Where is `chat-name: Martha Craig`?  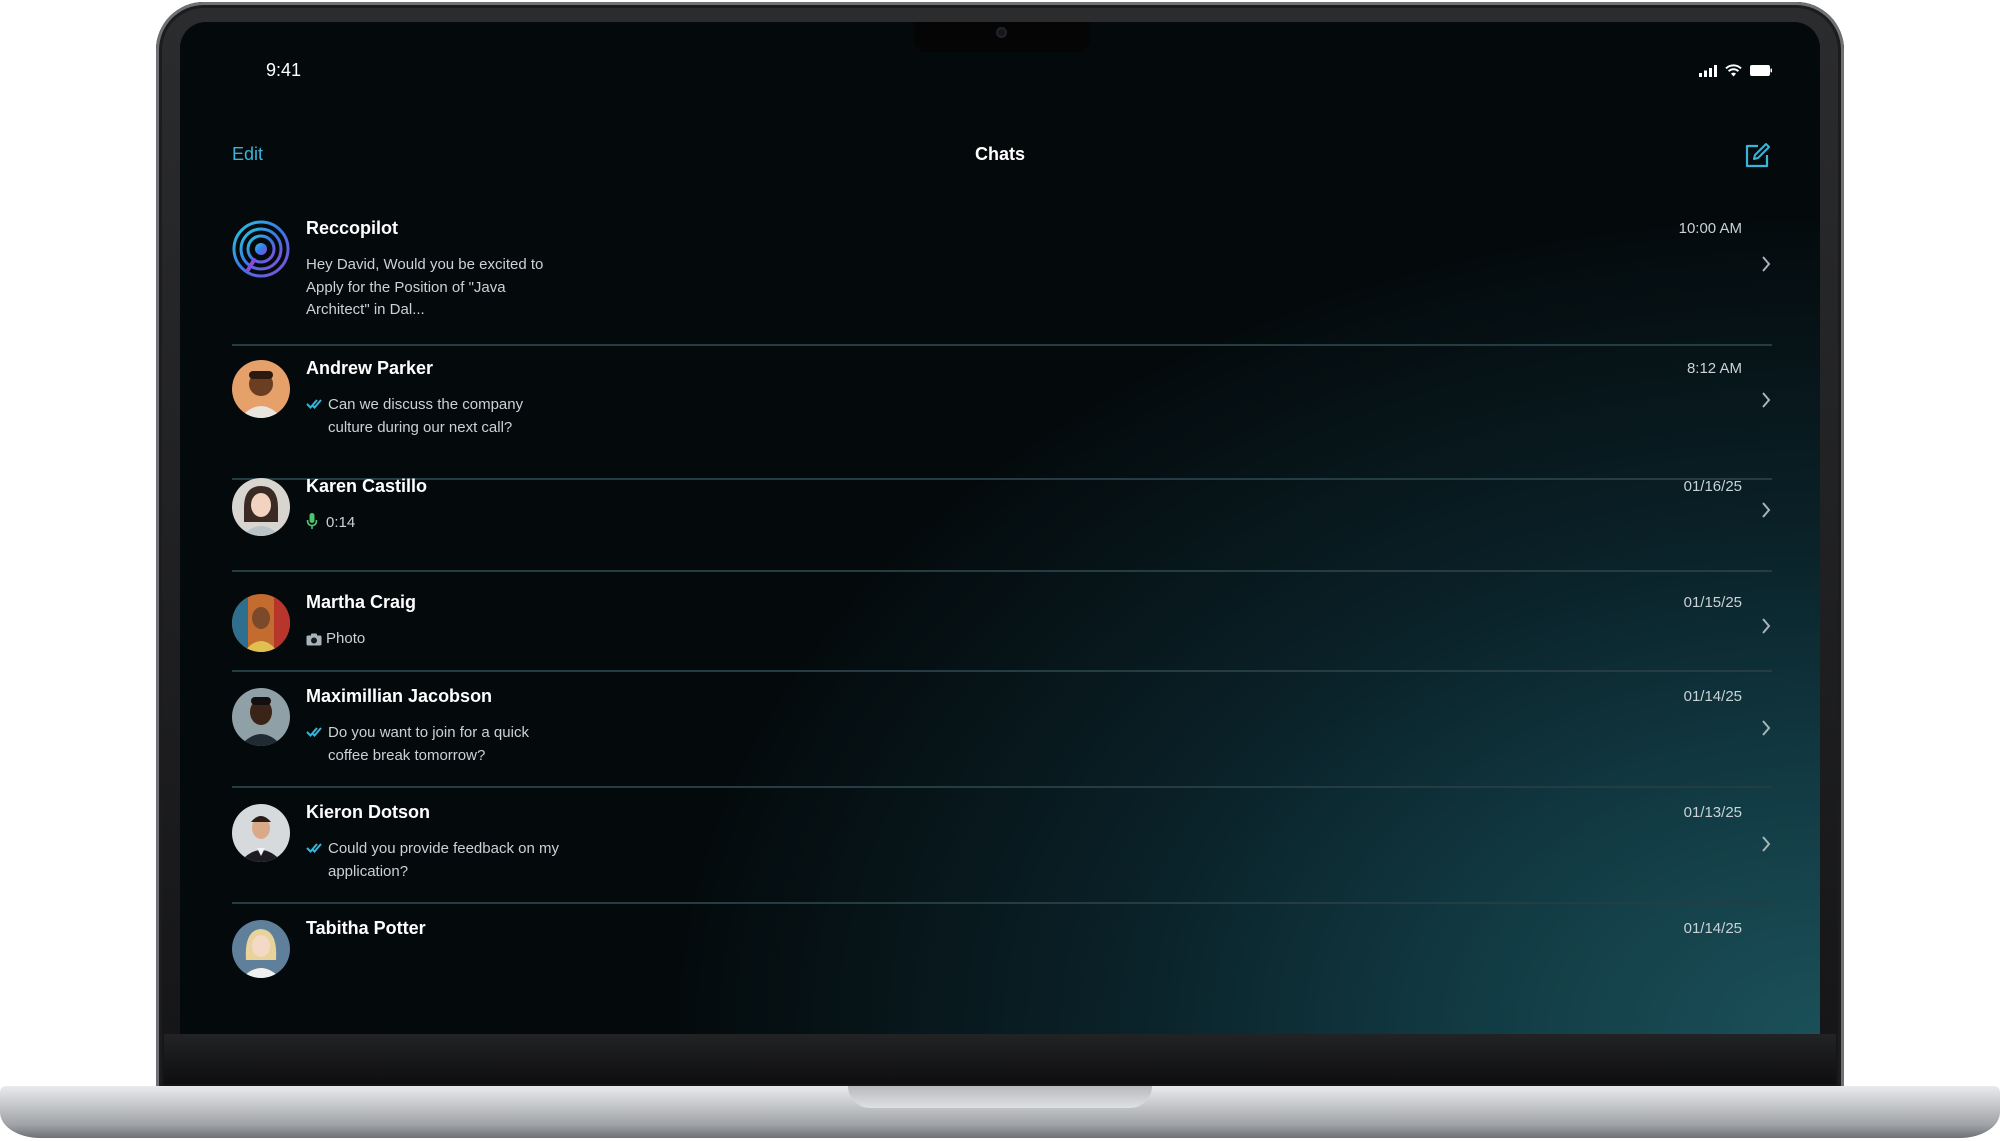
chat-name: Martha Craig is located at coordinates (361, 602).